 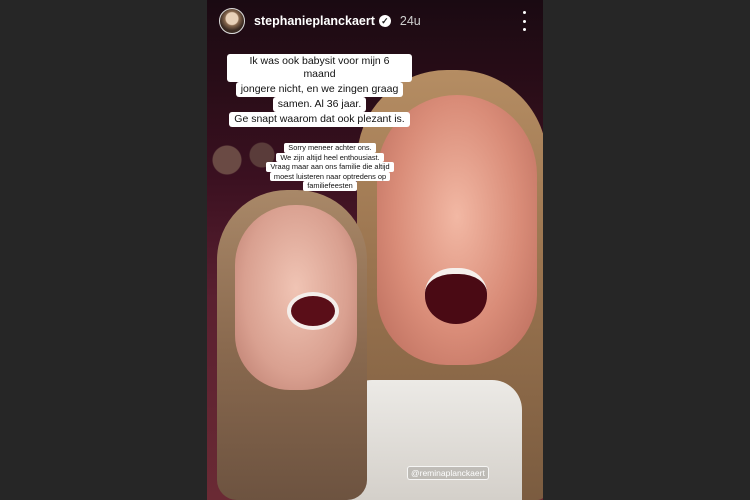 What do you see at coordinates (330, 186) in the screenshot?
I see `caption-line: familiefeesten` at bounding box center [330, 186].